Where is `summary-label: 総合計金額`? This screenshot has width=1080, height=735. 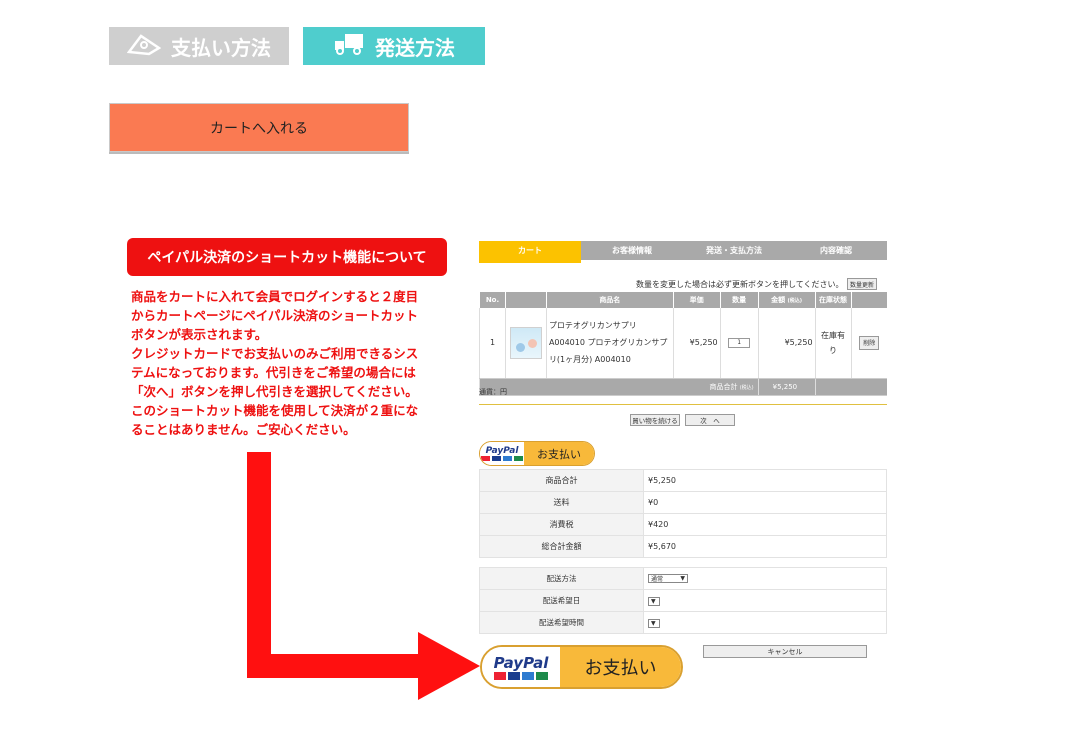 summary-label: 総合計金額 is located at coordinates (561, 546).